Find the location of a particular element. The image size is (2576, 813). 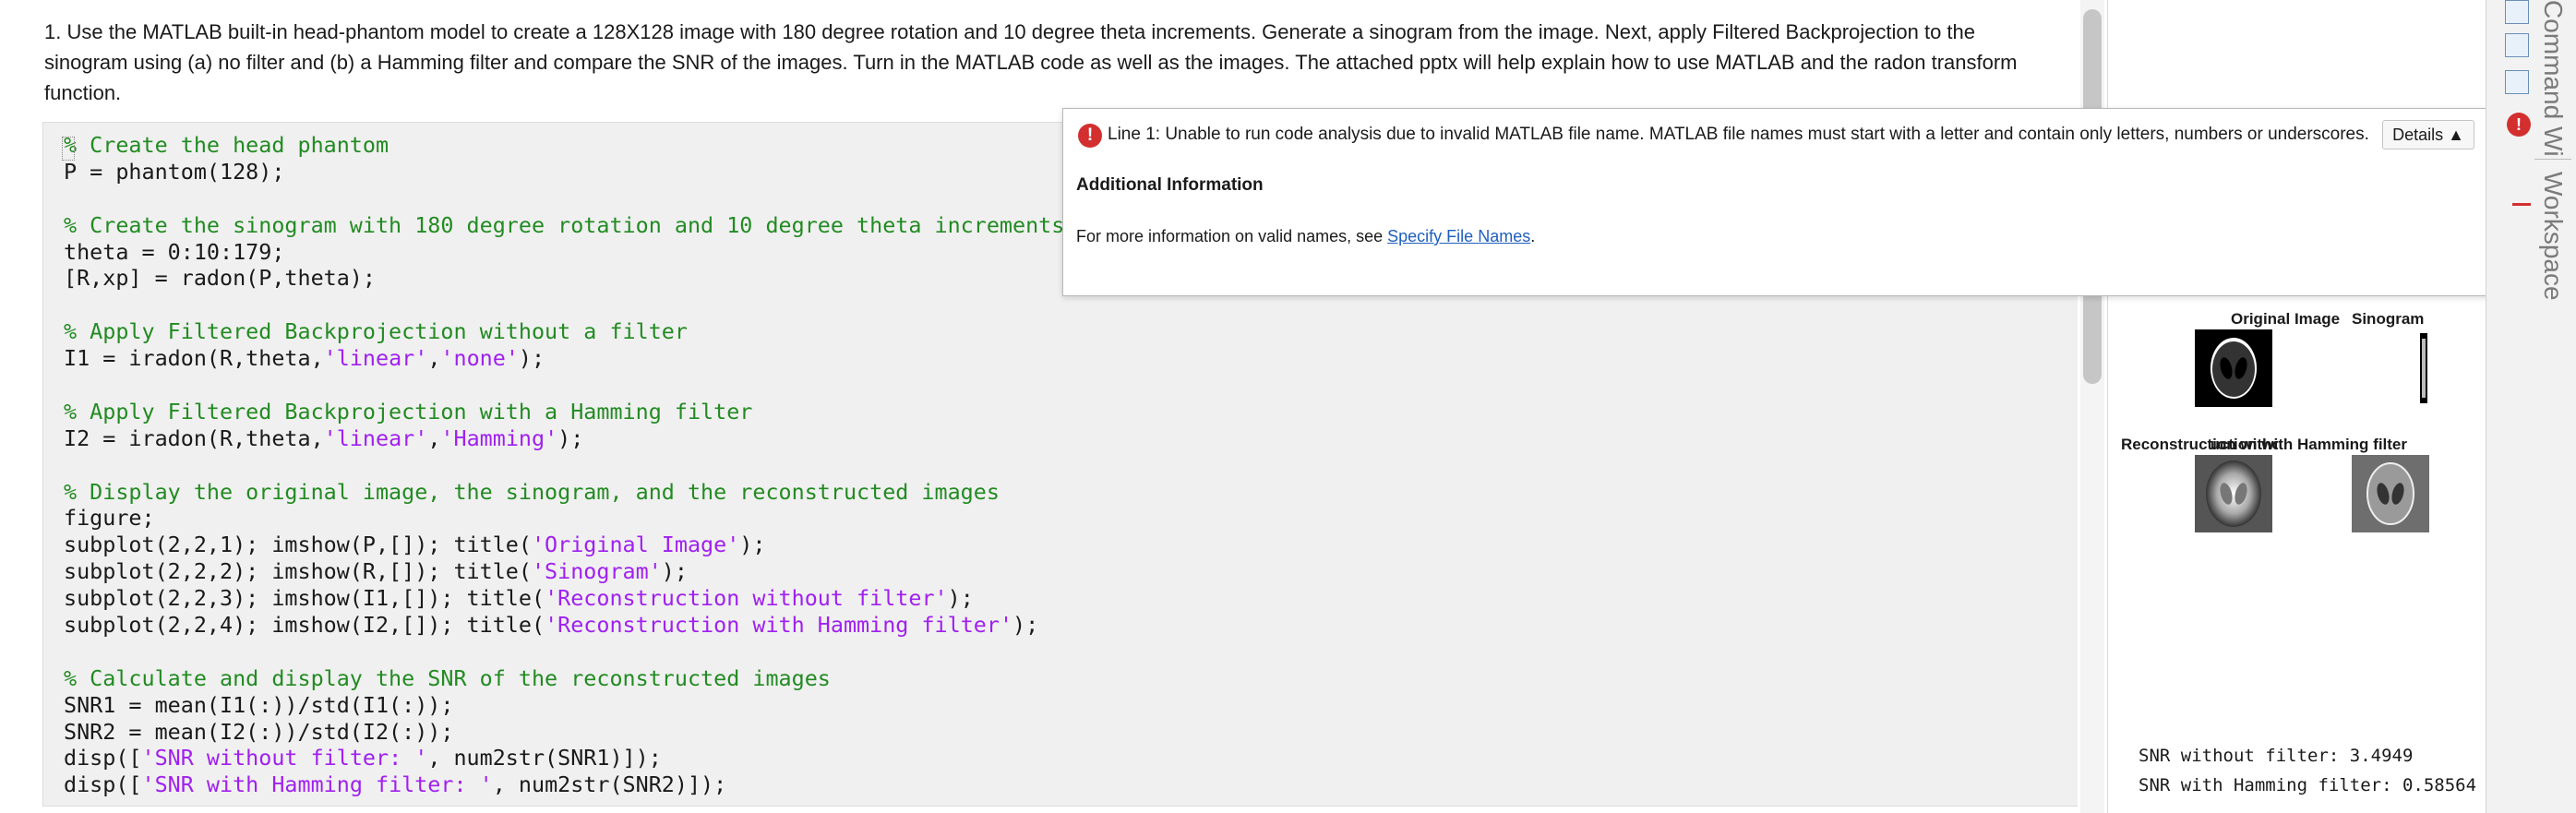

recon-none-image is located at coordinates (2234, 493).